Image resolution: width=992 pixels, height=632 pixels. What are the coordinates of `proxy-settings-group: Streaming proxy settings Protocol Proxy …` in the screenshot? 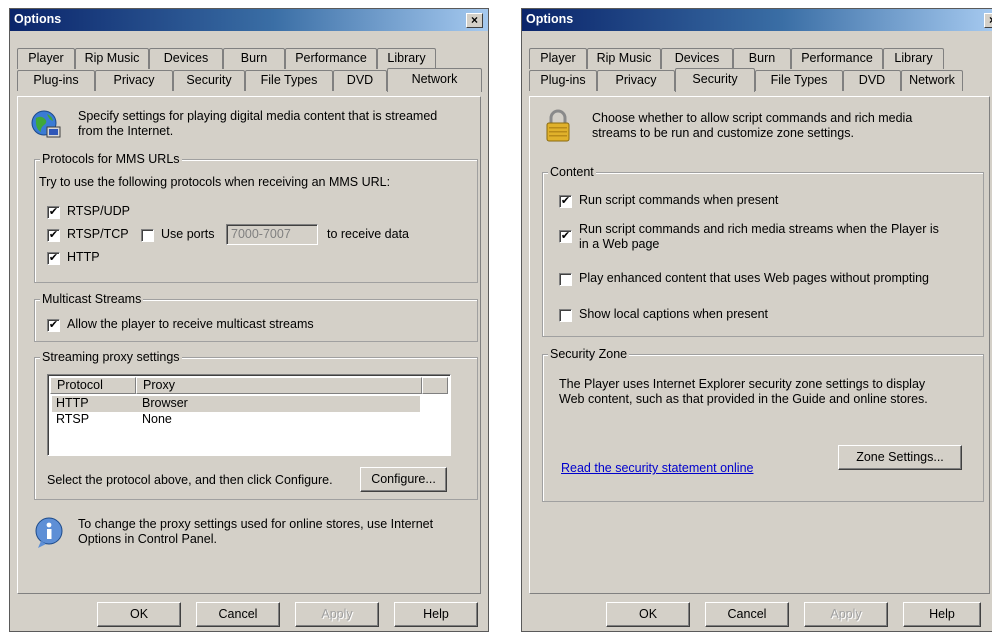 It's located at (256, 425).